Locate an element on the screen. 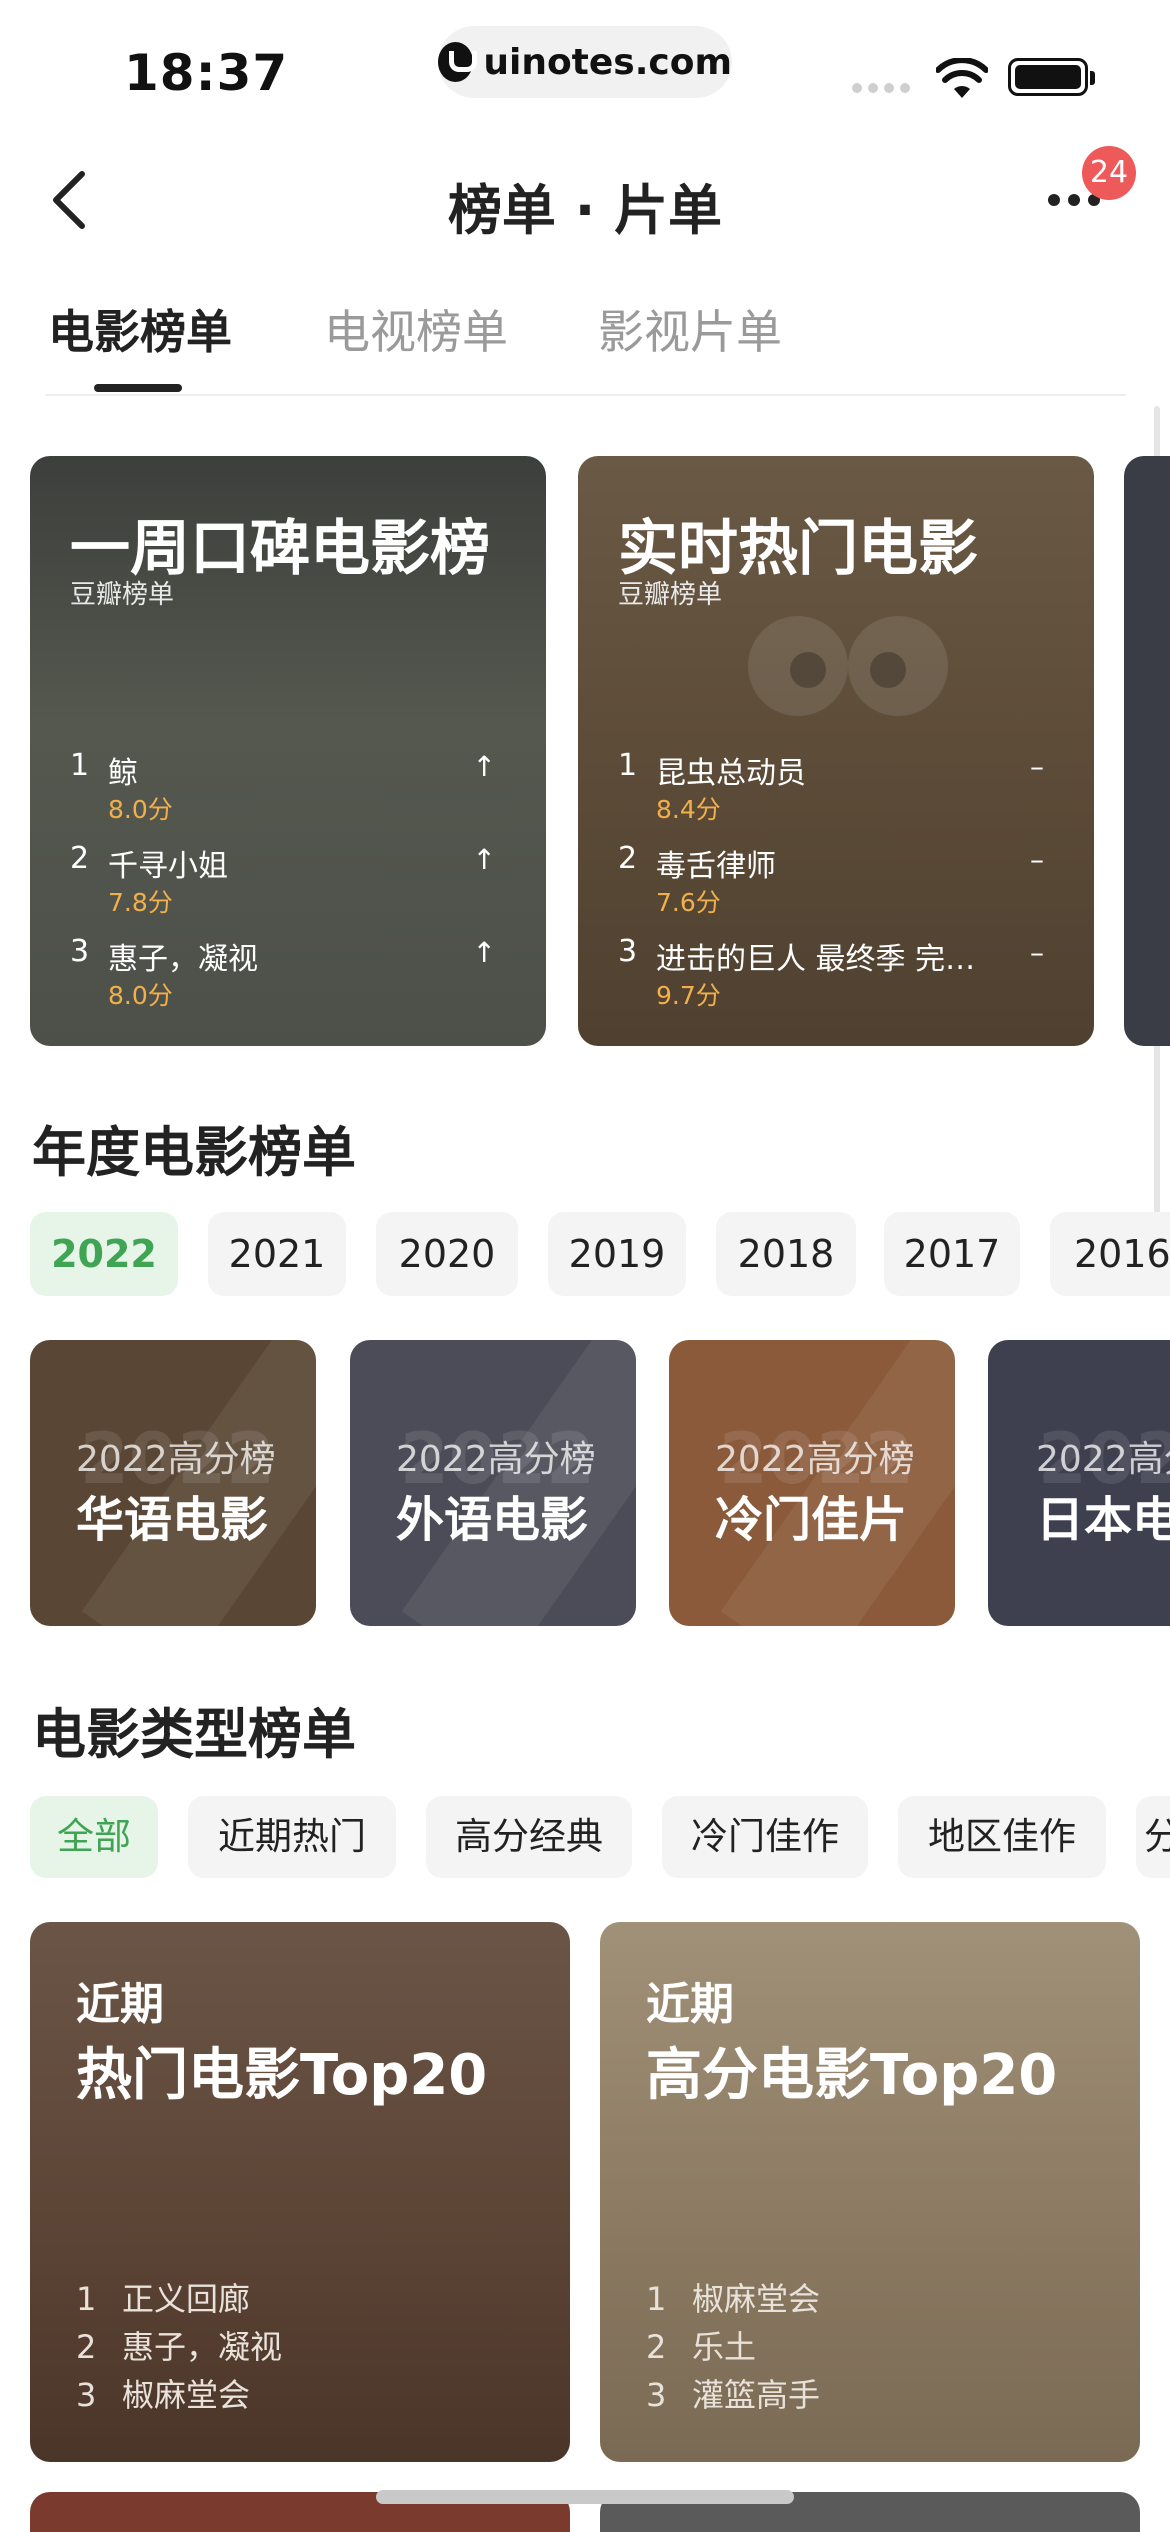 The image size is (1170, 2532). url-pill: uinotes.com is located at coordinates (585, 62).